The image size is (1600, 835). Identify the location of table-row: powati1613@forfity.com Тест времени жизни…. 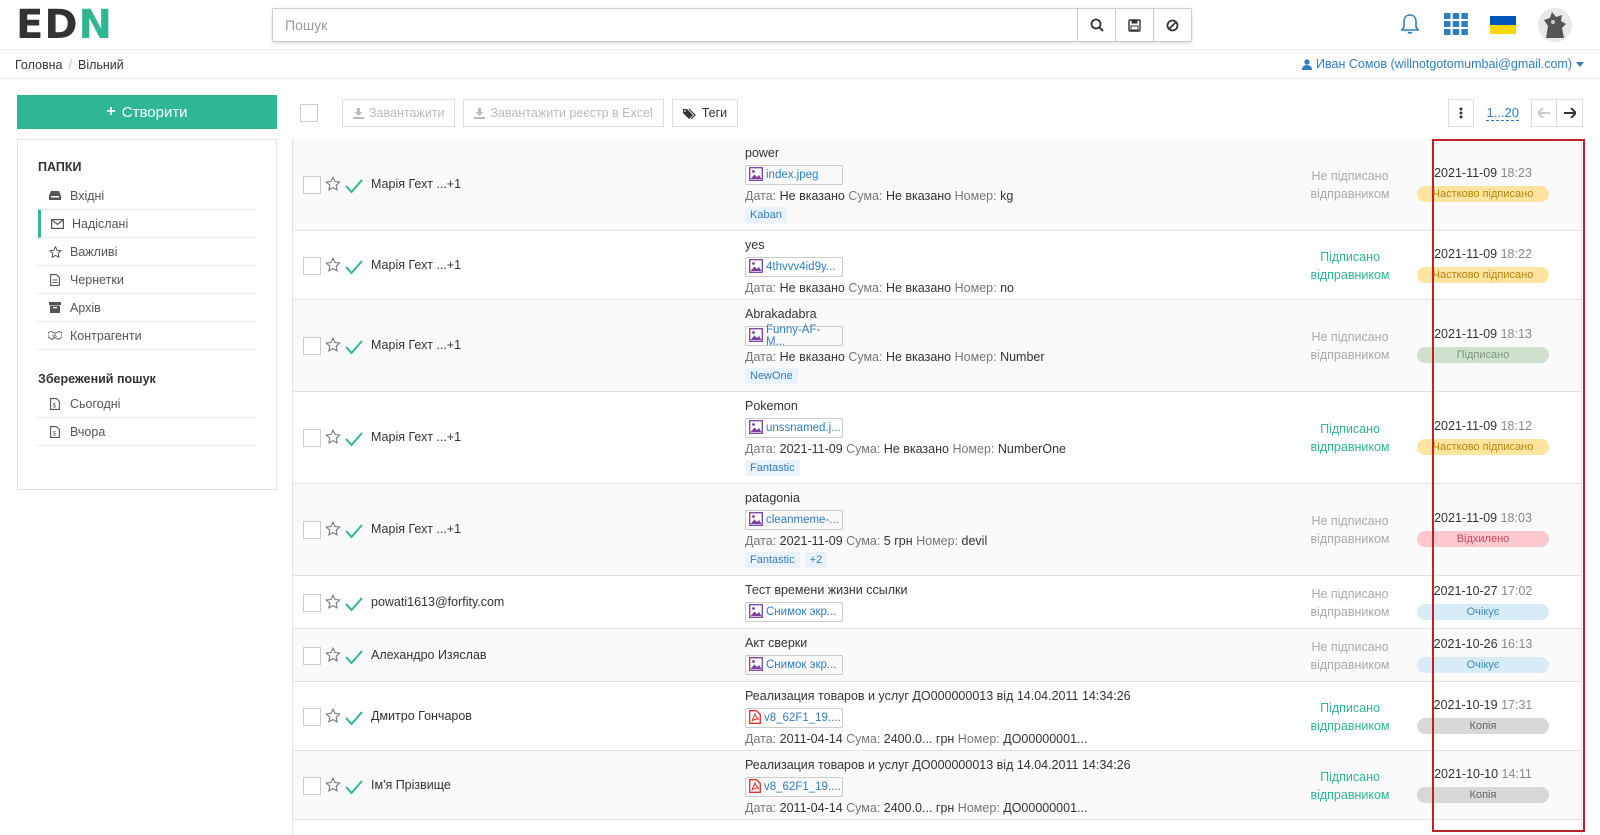
(937, 602).